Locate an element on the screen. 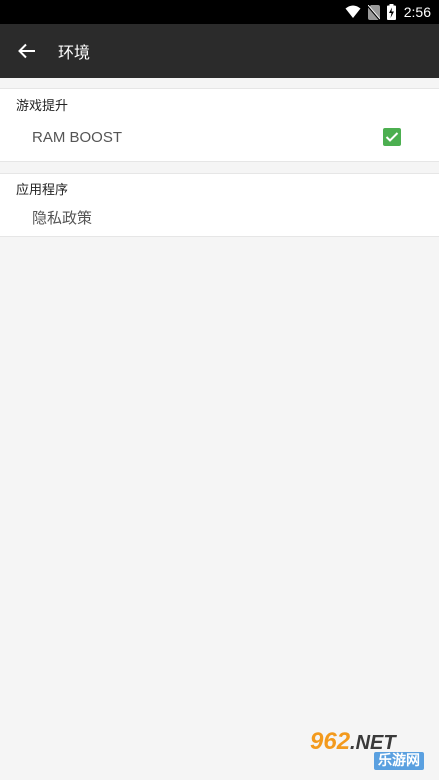 Image resolution: width=439 pixels, height=780 pixels. preference-label: RAM BOOST is located at coordinates (77, 137).